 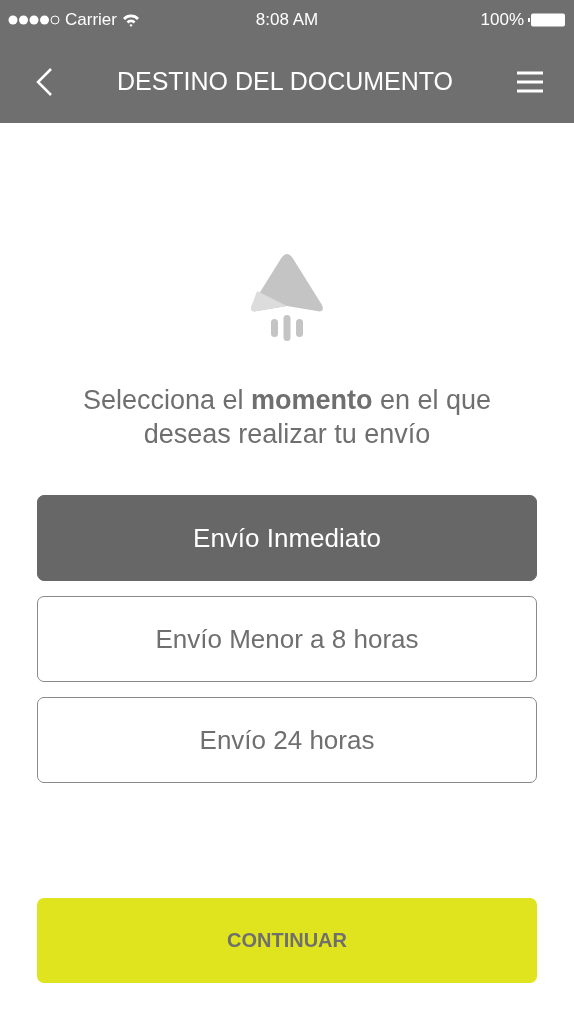 What do you see at coordinates (287, 940) in the screenshot?
I see `continue-button: CONTINUAR` at bounding box center [287, 940].